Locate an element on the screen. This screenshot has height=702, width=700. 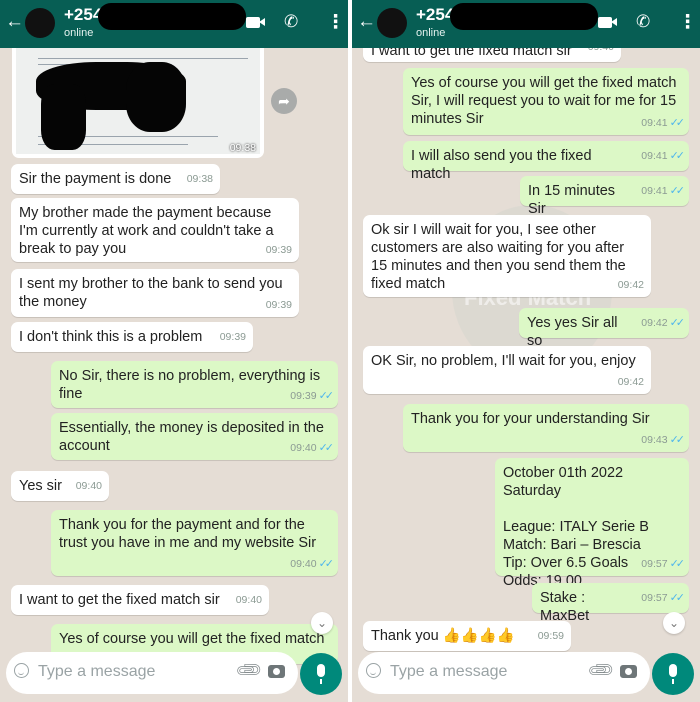
message-incoming: I want to get the fixed match sir 09:40 is located at coordinates (140, 600).